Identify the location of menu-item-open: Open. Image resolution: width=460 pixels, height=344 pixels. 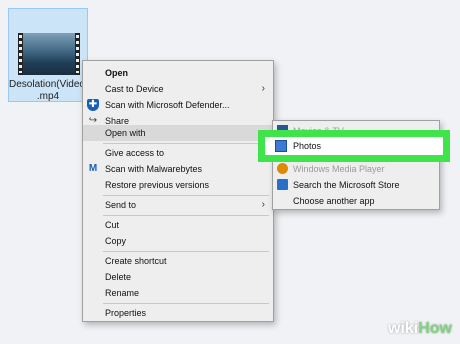
(178, 73).